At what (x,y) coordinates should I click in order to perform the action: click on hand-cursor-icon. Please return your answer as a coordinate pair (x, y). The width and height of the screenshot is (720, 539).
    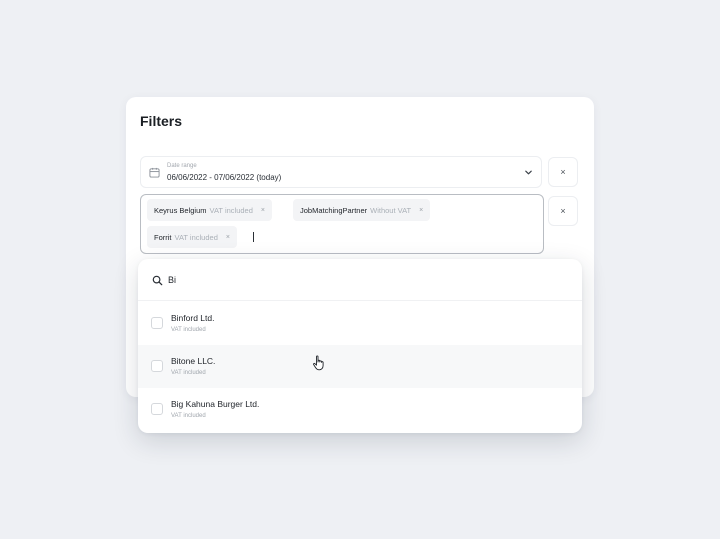
    Looking at the image, I should click on (318, 363).